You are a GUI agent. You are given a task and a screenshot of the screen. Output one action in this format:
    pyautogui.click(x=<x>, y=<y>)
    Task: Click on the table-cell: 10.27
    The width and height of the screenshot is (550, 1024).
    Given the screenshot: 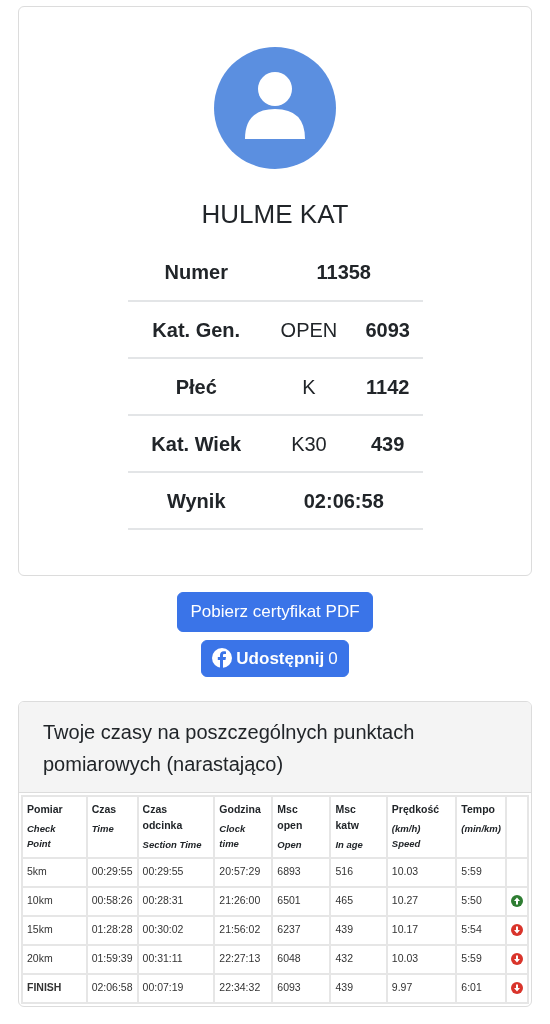 What is the action you would take?
    pyautogui.click(x=421, y=901)
    